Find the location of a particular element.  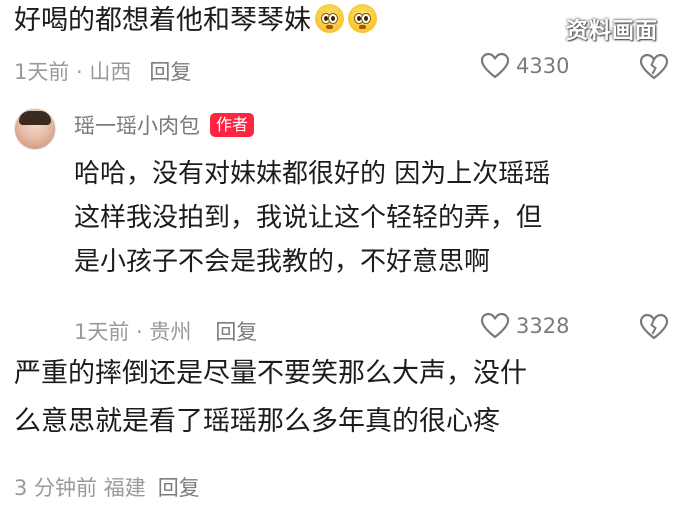

comment-text: 严重的摔倒还是尽量不要笑那么大声，没什 么意思就是看了瑶瑶那么多年真的很心疼 is located at coordinates (270, 398).